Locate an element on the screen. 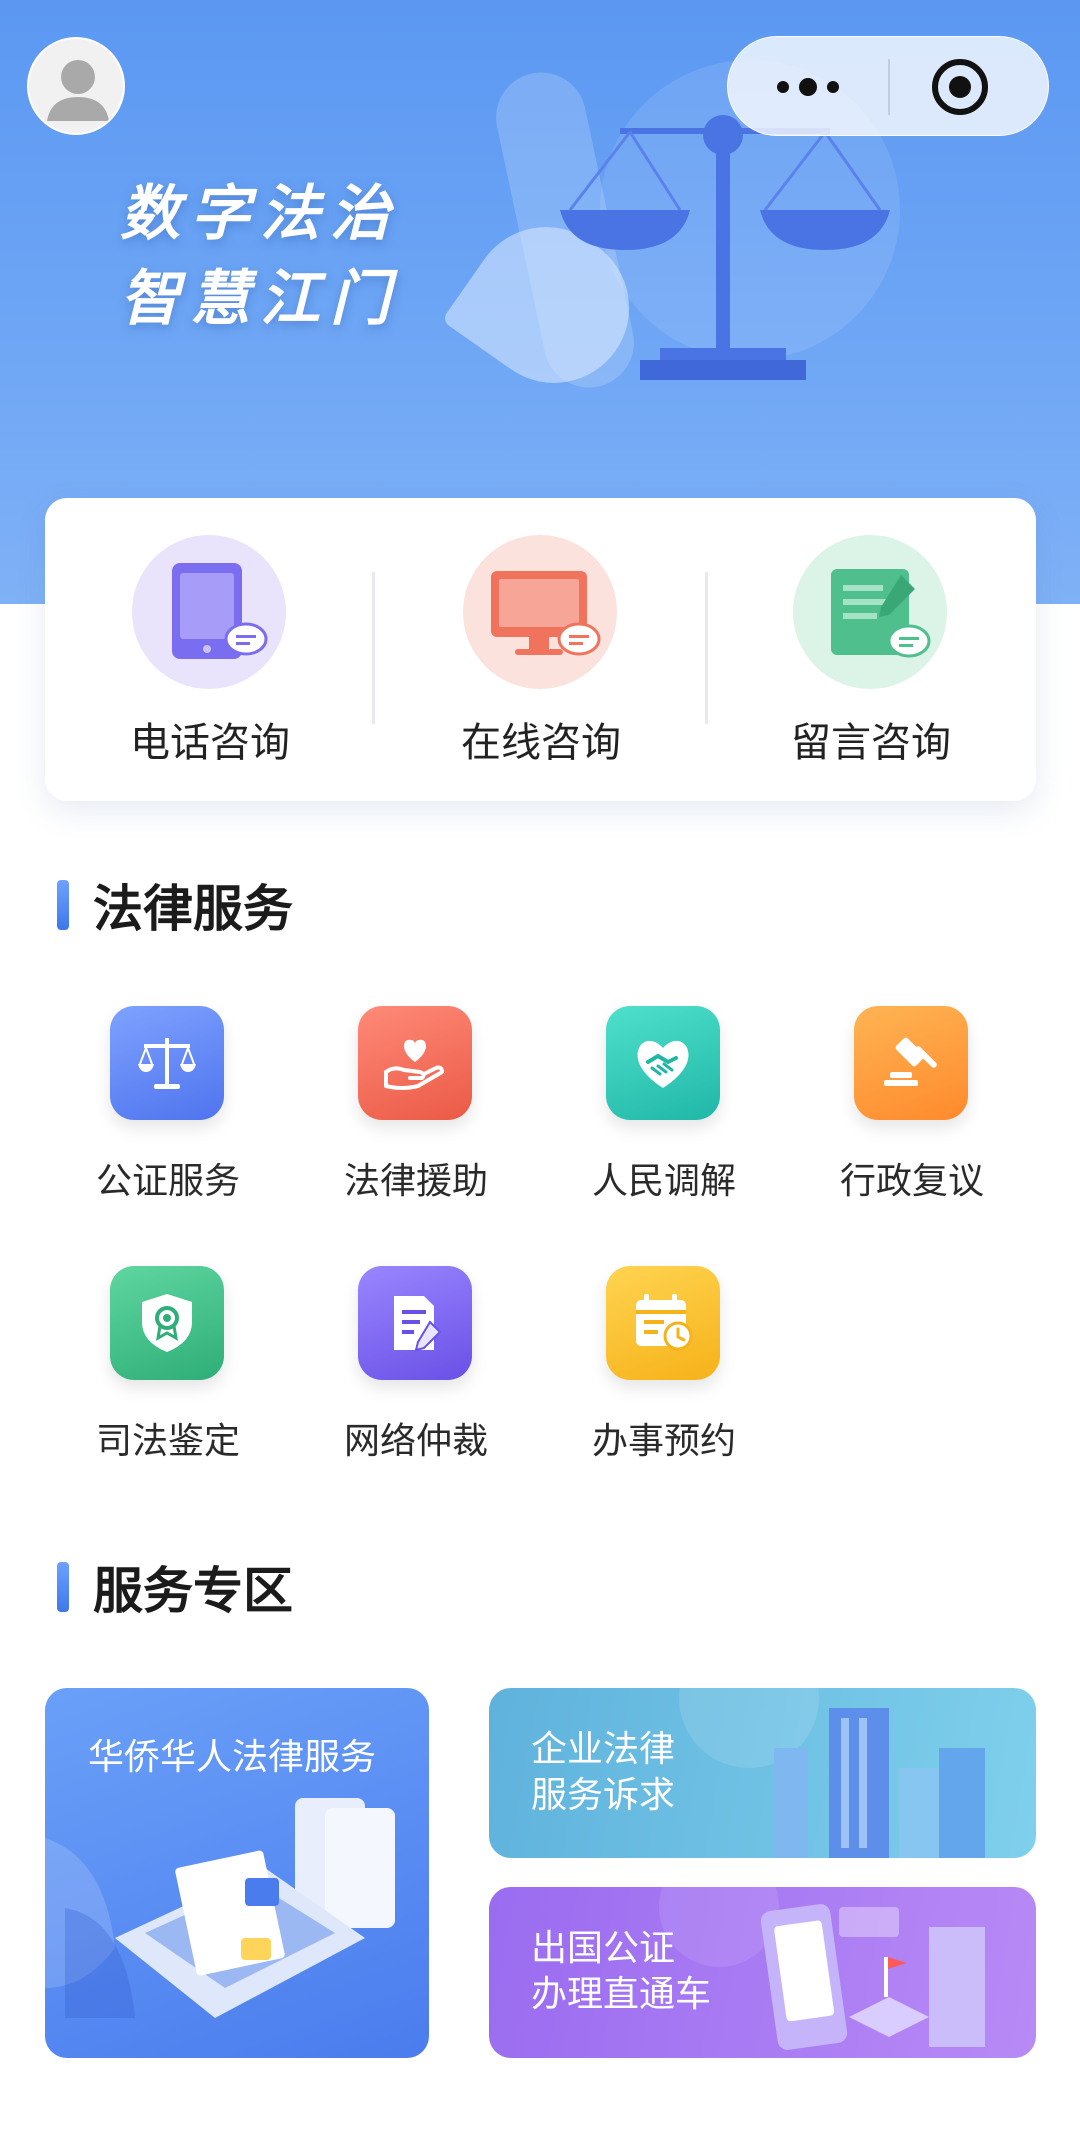 The height and width of the screenshot is (2133, 1080). judicial-appraisal-button: 司法鉴定 is located at coordinates (168, 1366).